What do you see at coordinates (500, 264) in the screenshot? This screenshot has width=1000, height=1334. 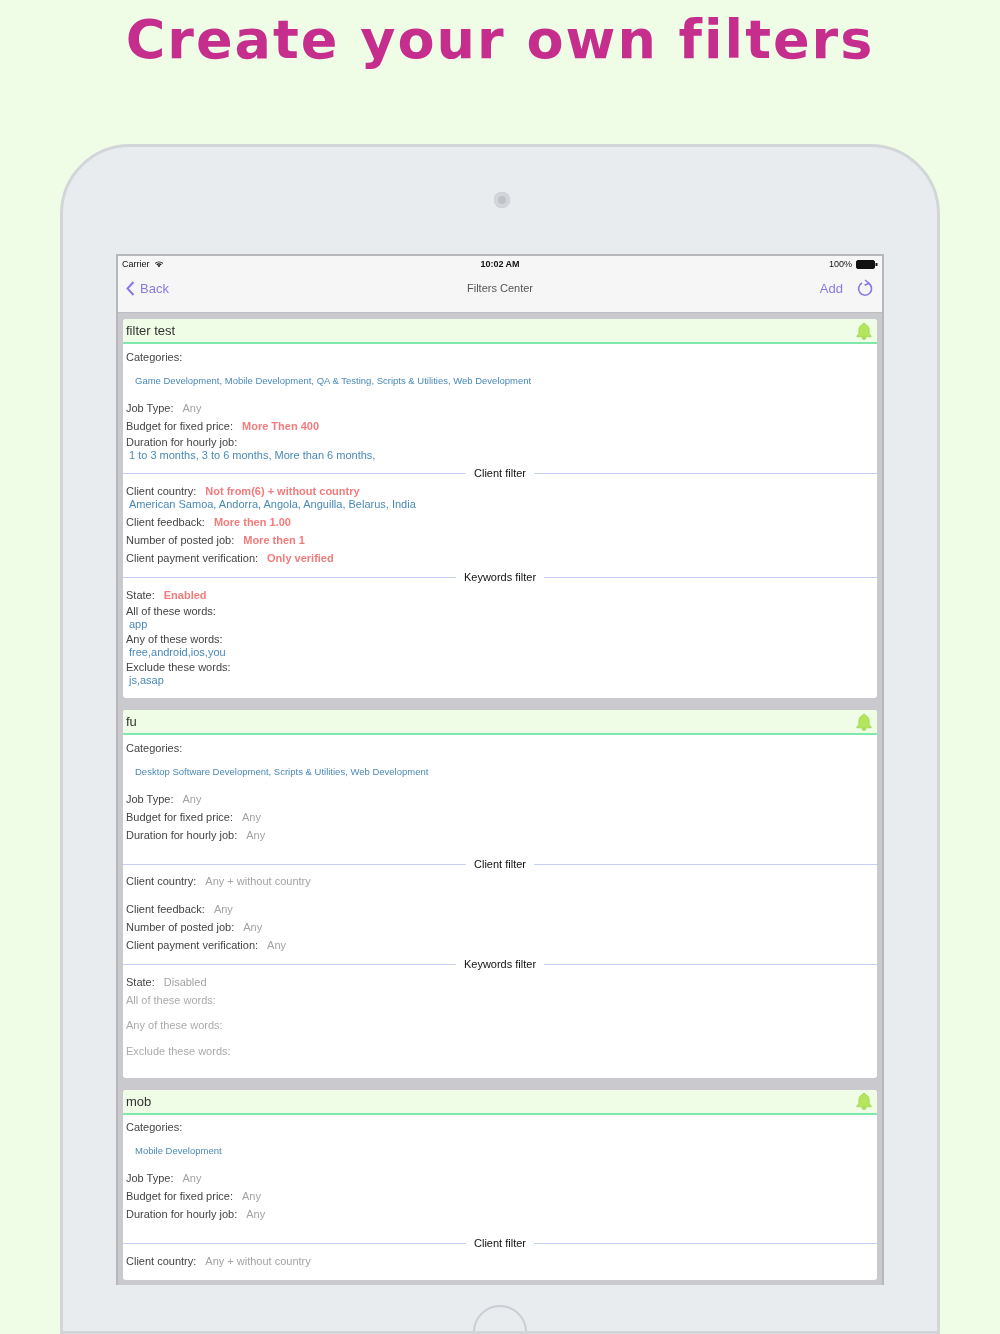 I see `status-time: 10:02 AM` at bounding box center [500, 264].